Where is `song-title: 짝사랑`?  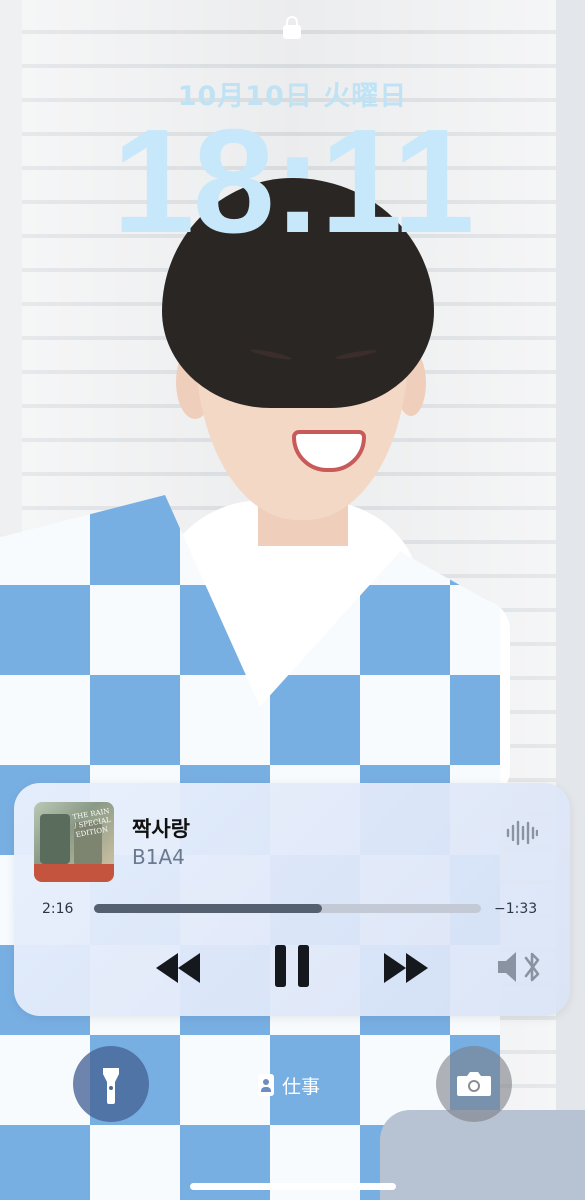
song-title: 짝사랑 is located at coordinates (161, 829).